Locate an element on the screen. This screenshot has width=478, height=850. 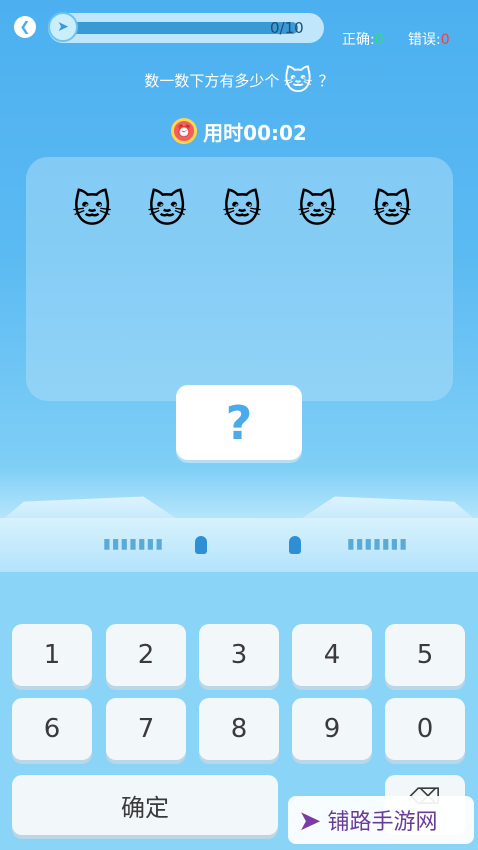
key-0: 0 is located at coordinates (425, 729).